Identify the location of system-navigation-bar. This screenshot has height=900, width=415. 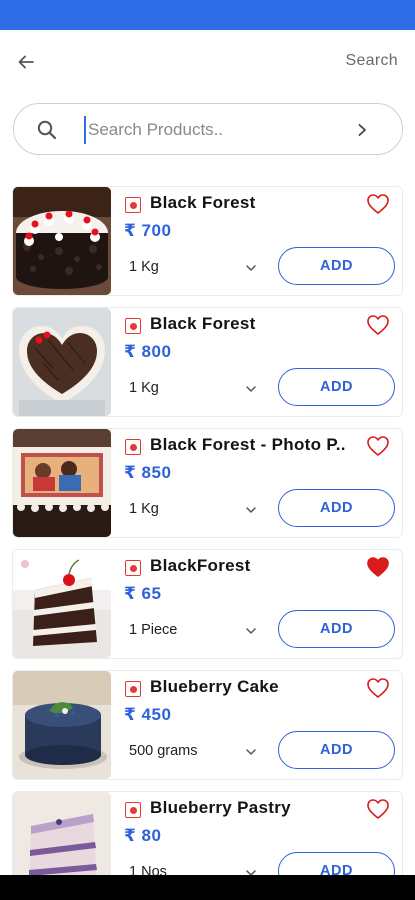
(207, 887).